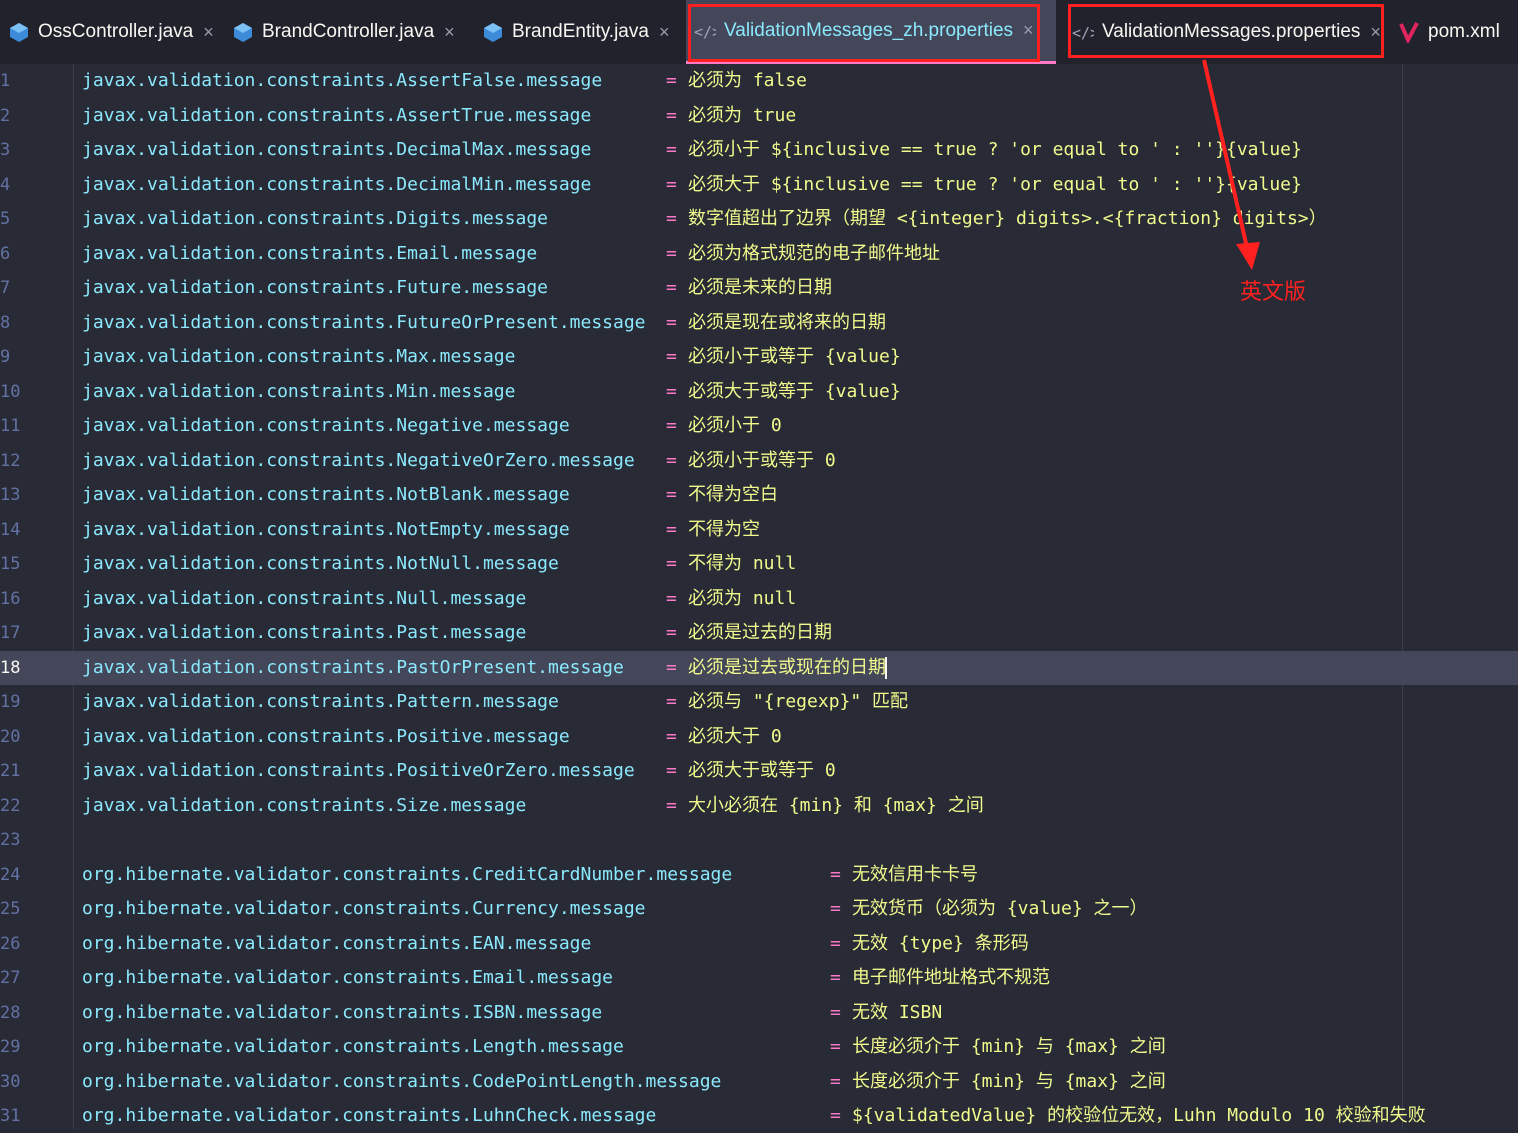 The width and height of the screenshot is (1518, 1133). What do you see at coordinates (814, 253) in the screenshot?
I see `property-value: 必须为格式规范的电子邮件地址` at bounding box center [814, 253].